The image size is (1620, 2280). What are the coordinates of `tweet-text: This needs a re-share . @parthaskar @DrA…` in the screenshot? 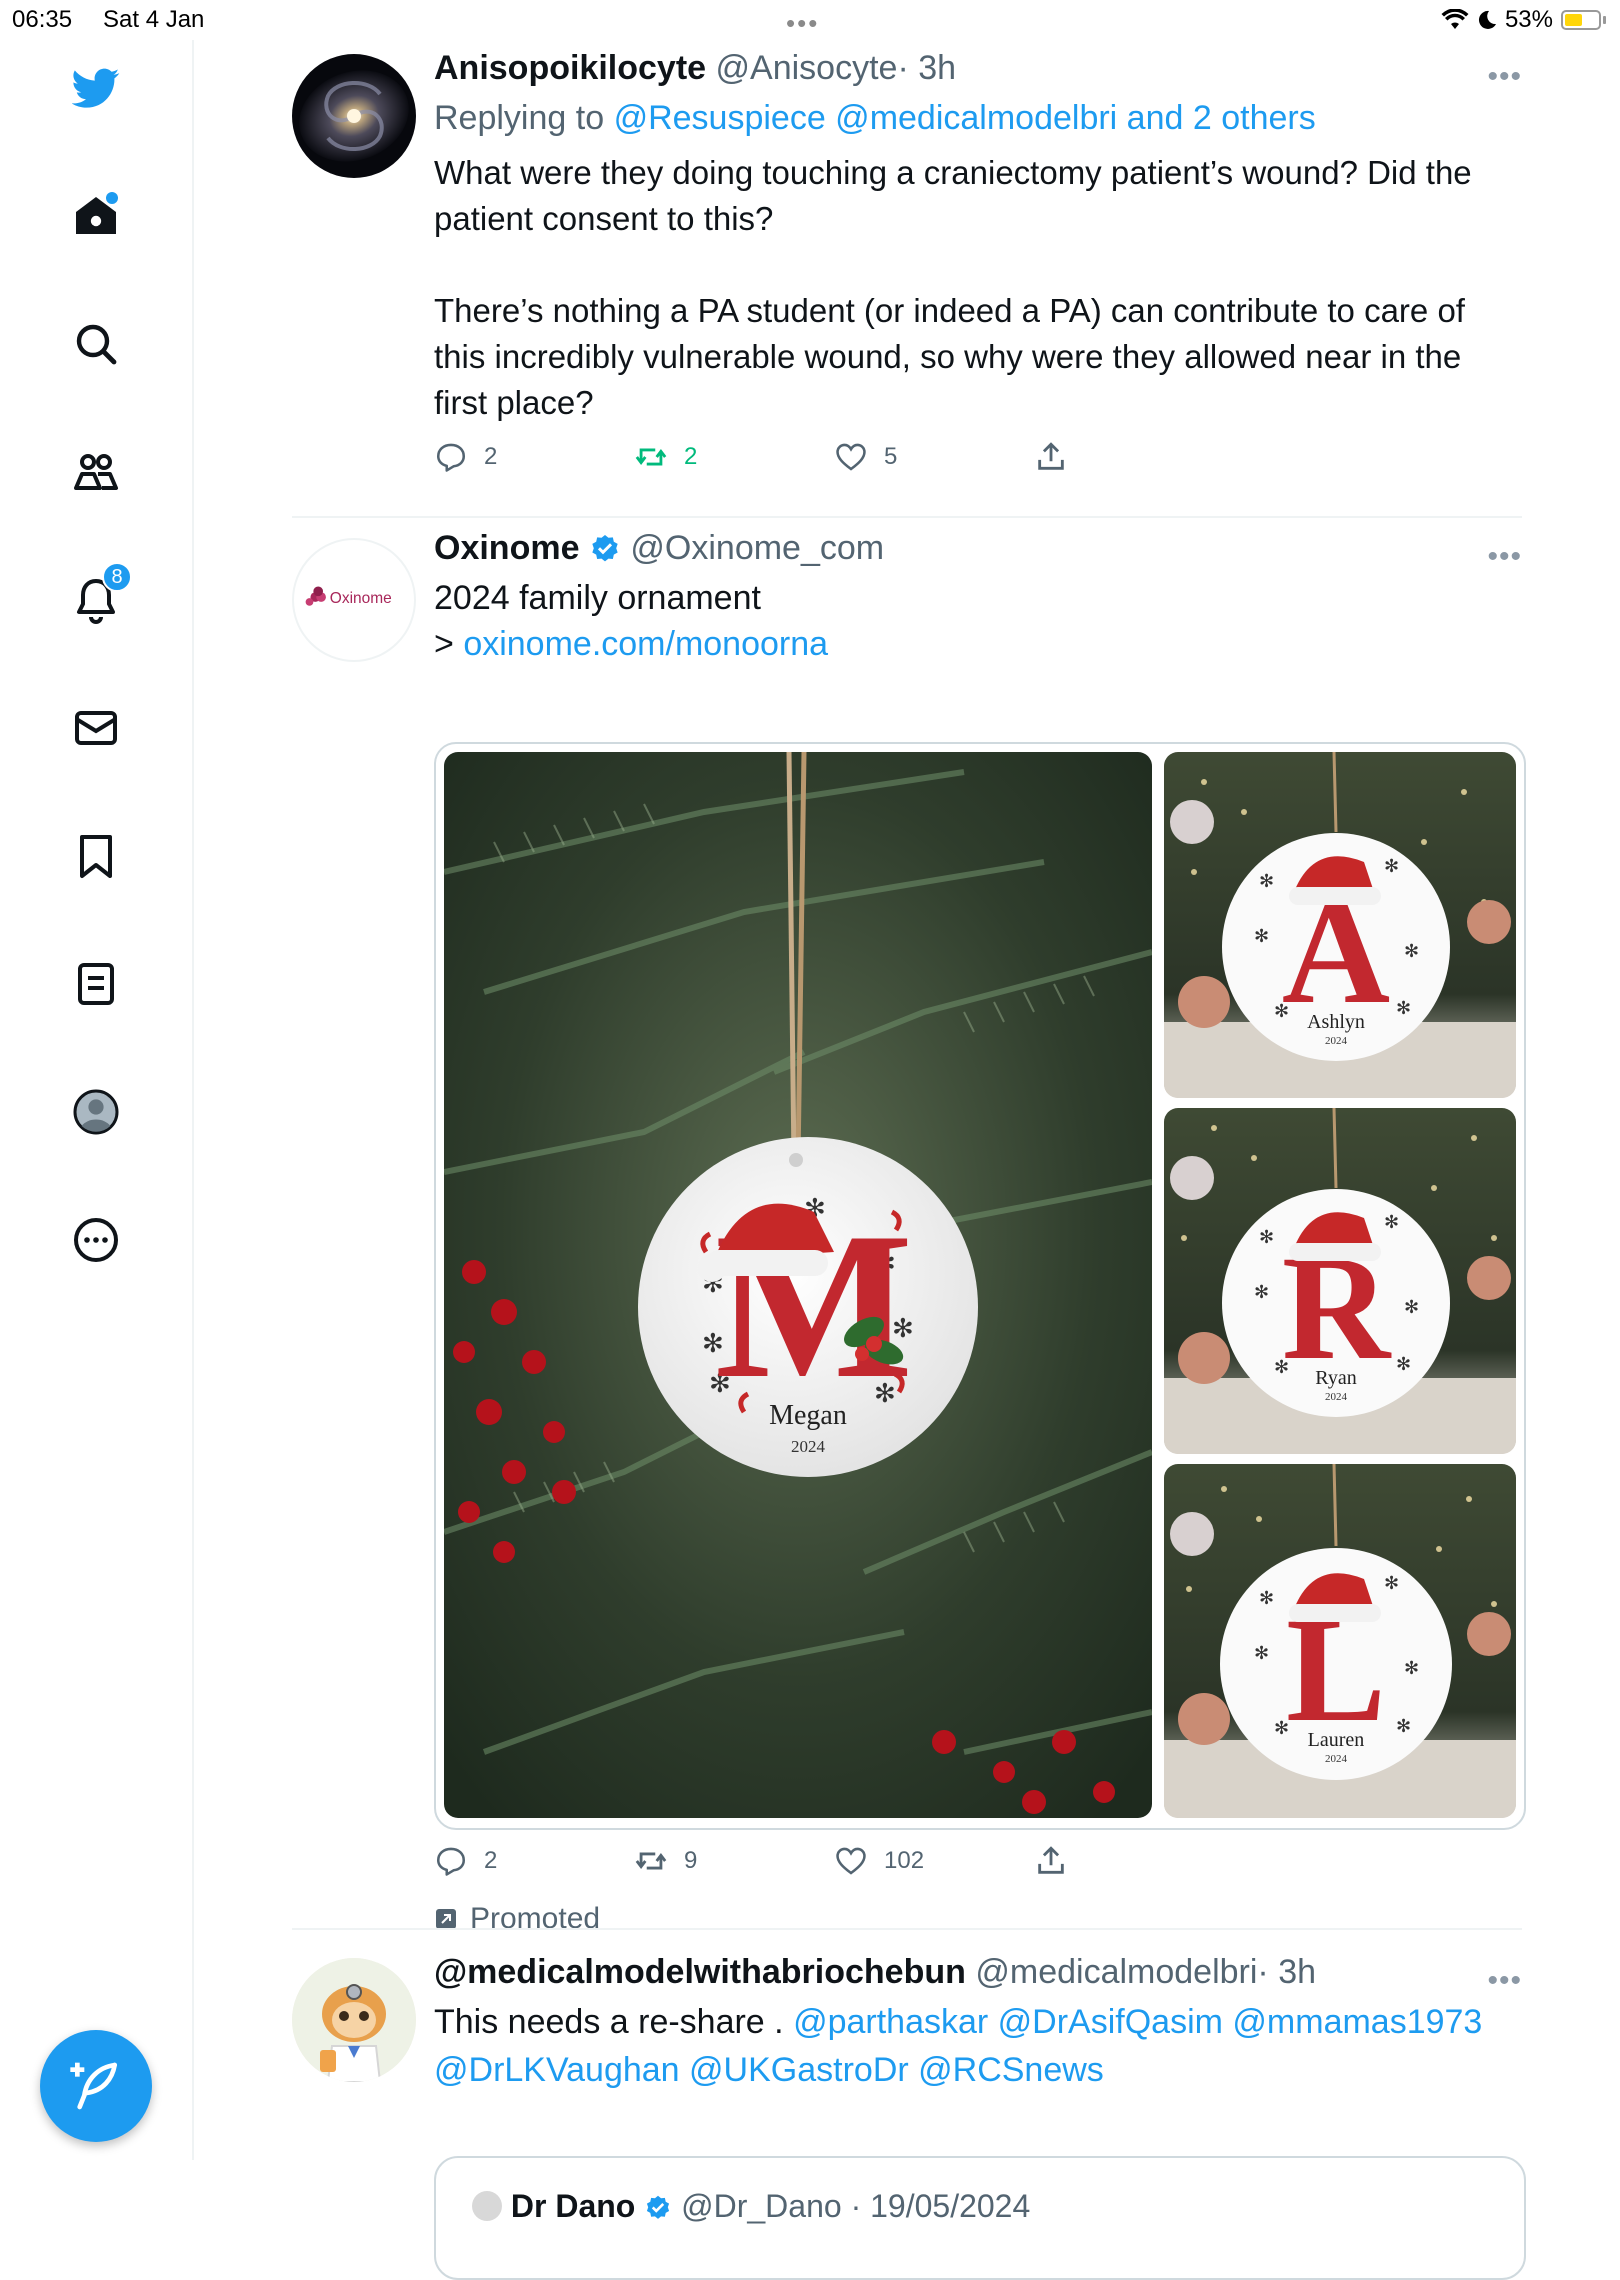 It's located at (978, 2046).